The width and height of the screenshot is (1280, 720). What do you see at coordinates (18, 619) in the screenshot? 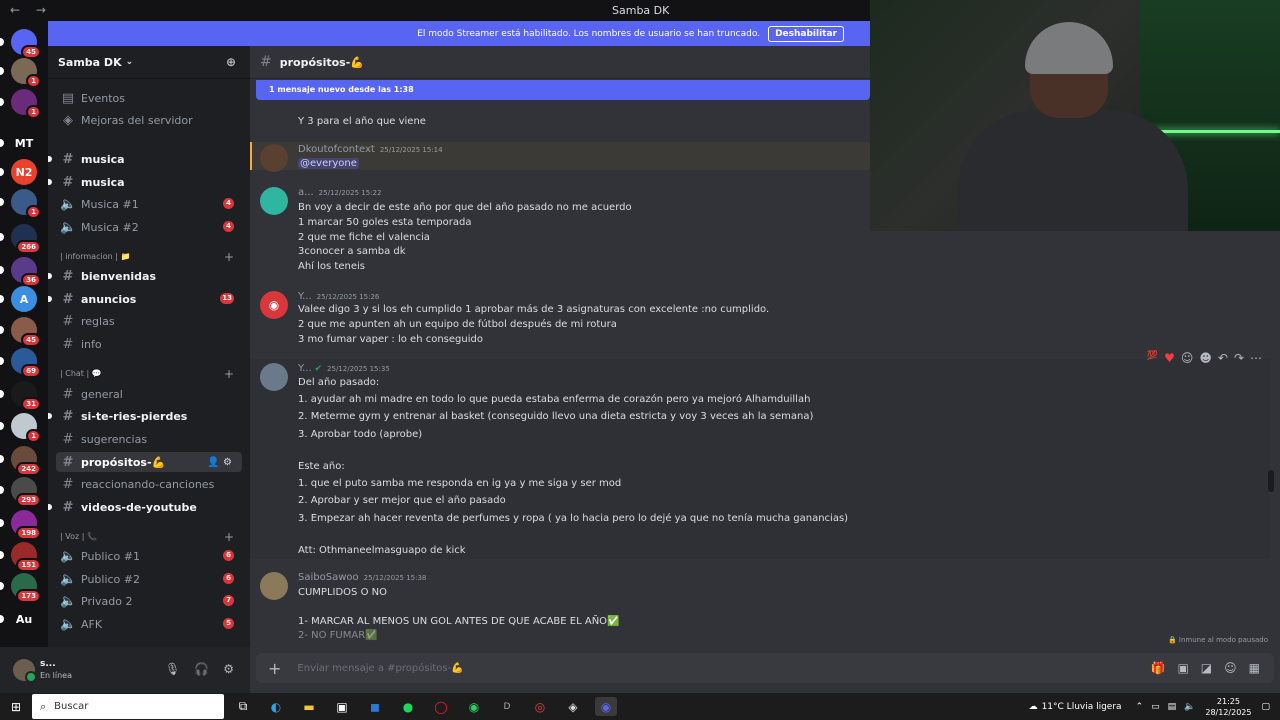
I see `server-icon: Au` at bounding box center [18, 619].